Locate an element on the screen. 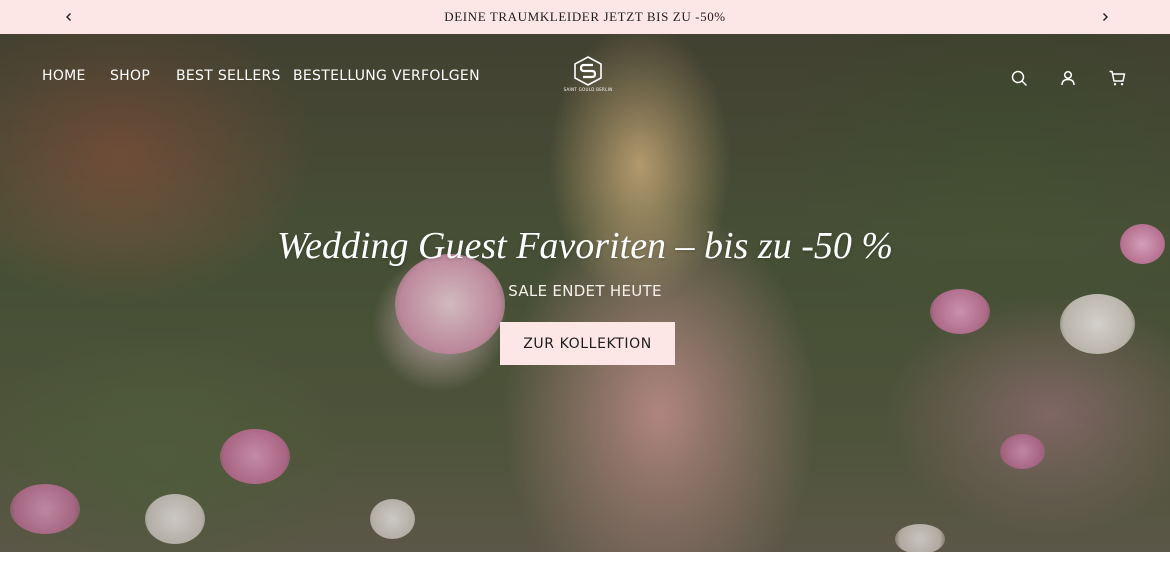 This screenshot has width=1170, height=564. shop-collection-button: ZUR KOLLEKTION is located at coordinates (587, 343).